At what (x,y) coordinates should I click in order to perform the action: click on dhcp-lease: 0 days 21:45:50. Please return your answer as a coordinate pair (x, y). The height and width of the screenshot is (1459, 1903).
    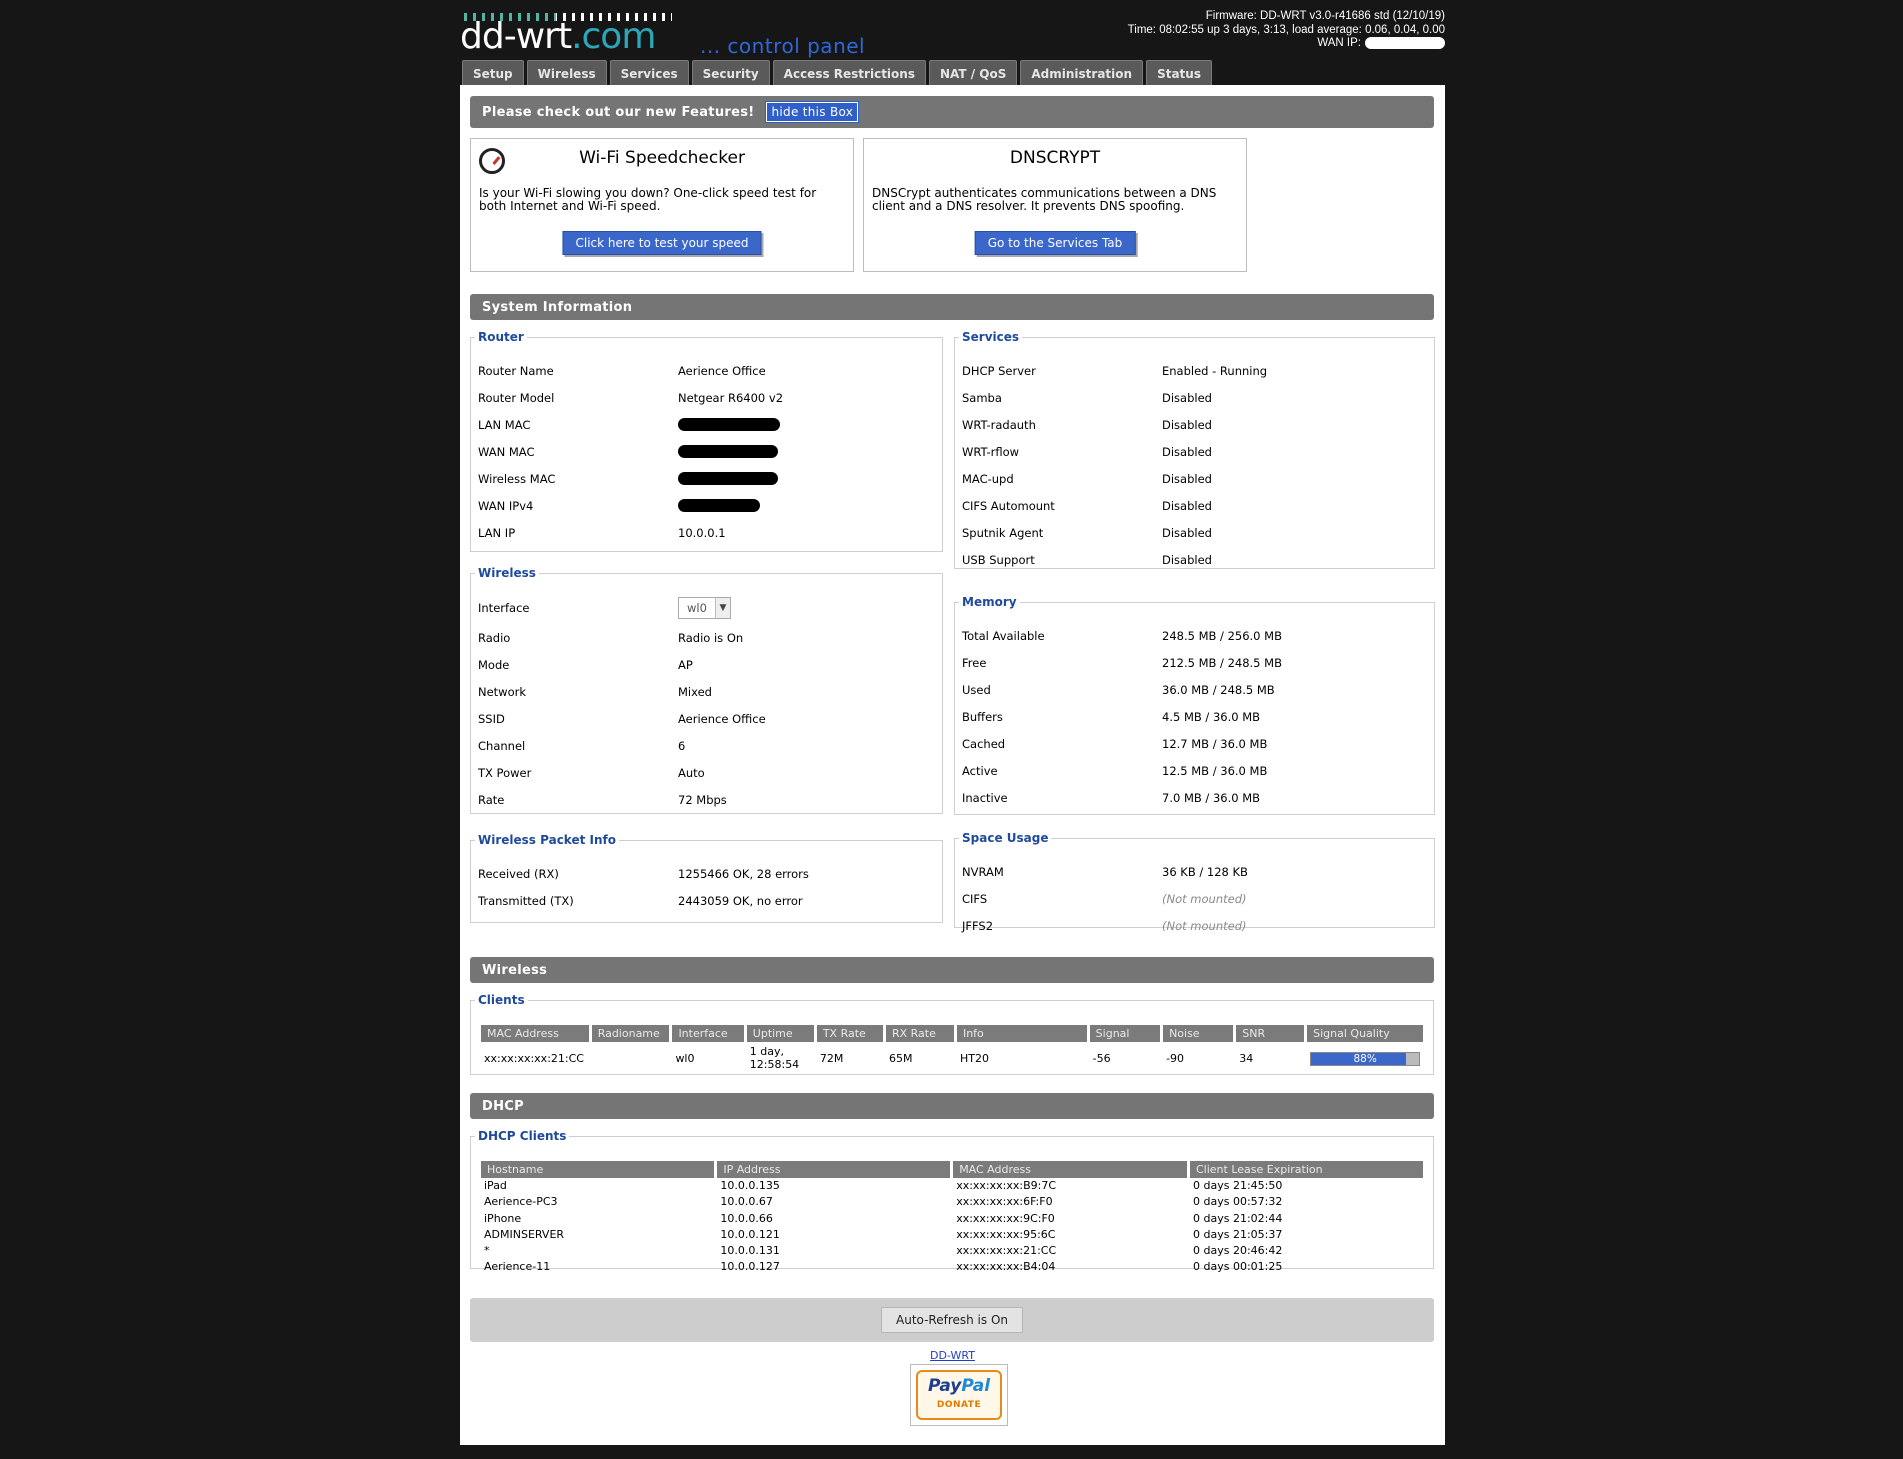
    Looking at the image, I should click on (1238, 1185).